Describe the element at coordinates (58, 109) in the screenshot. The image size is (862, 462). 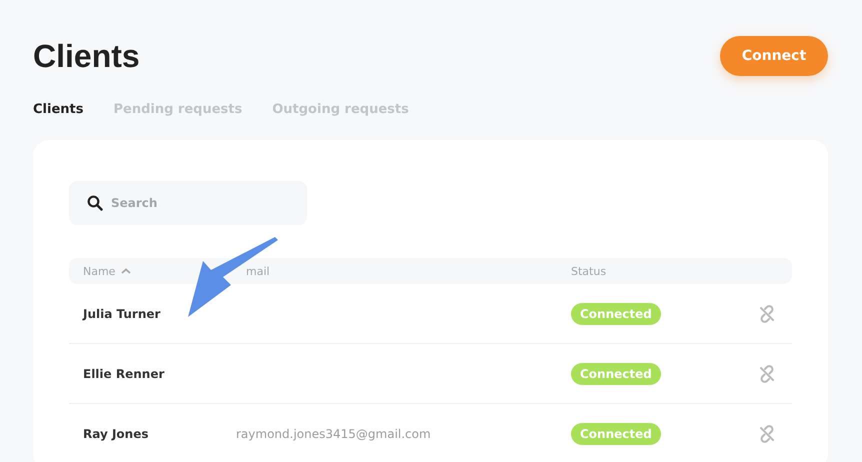
I see `tab: Clients` at that location.